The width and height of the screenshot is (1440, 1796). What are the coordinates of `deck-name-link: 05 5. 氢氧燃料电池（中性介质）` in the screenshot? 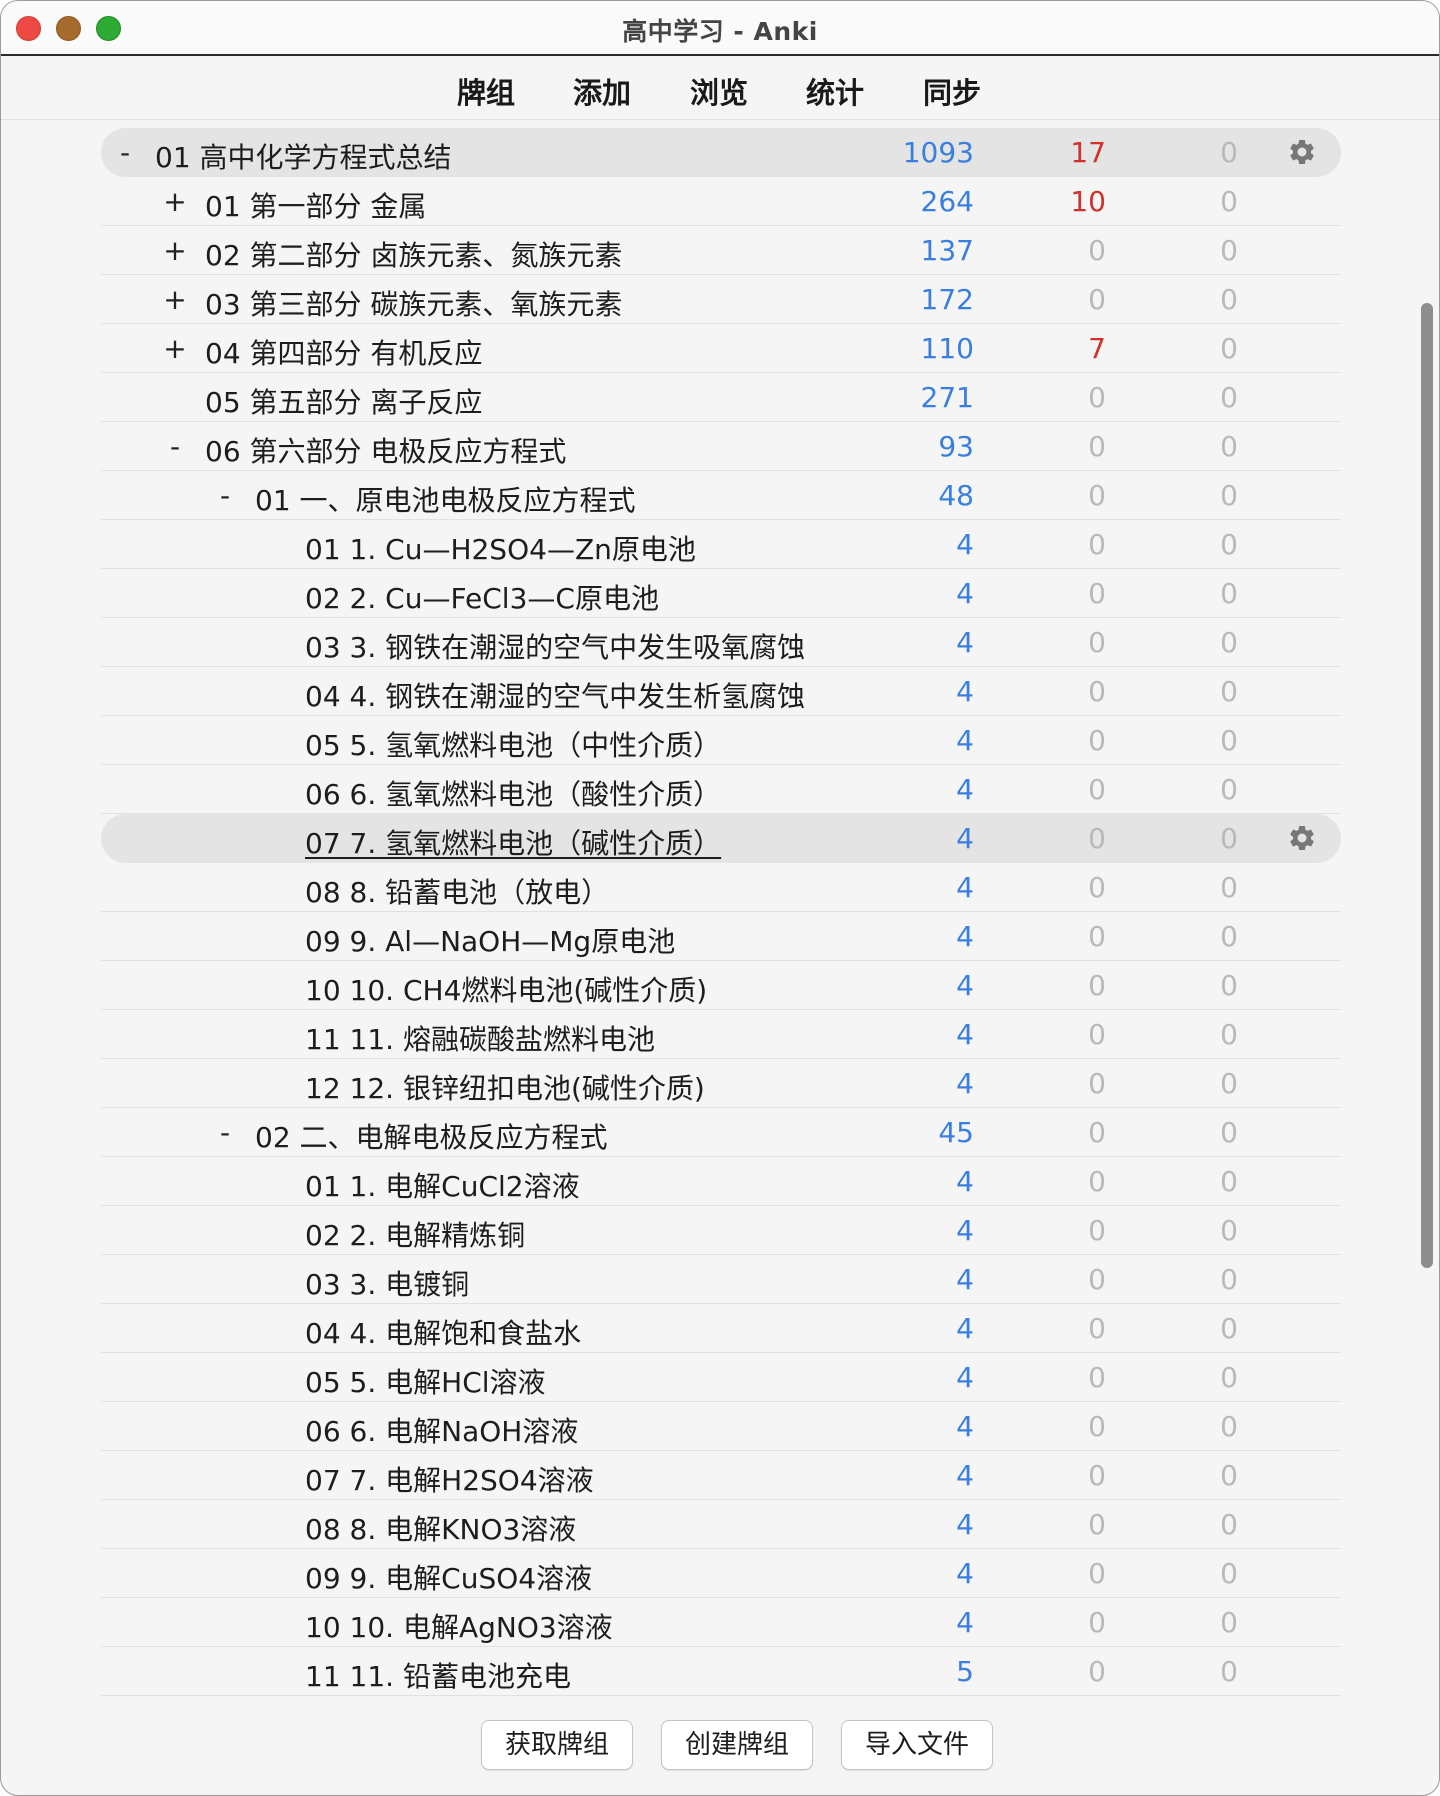 It's located at (513, 744).